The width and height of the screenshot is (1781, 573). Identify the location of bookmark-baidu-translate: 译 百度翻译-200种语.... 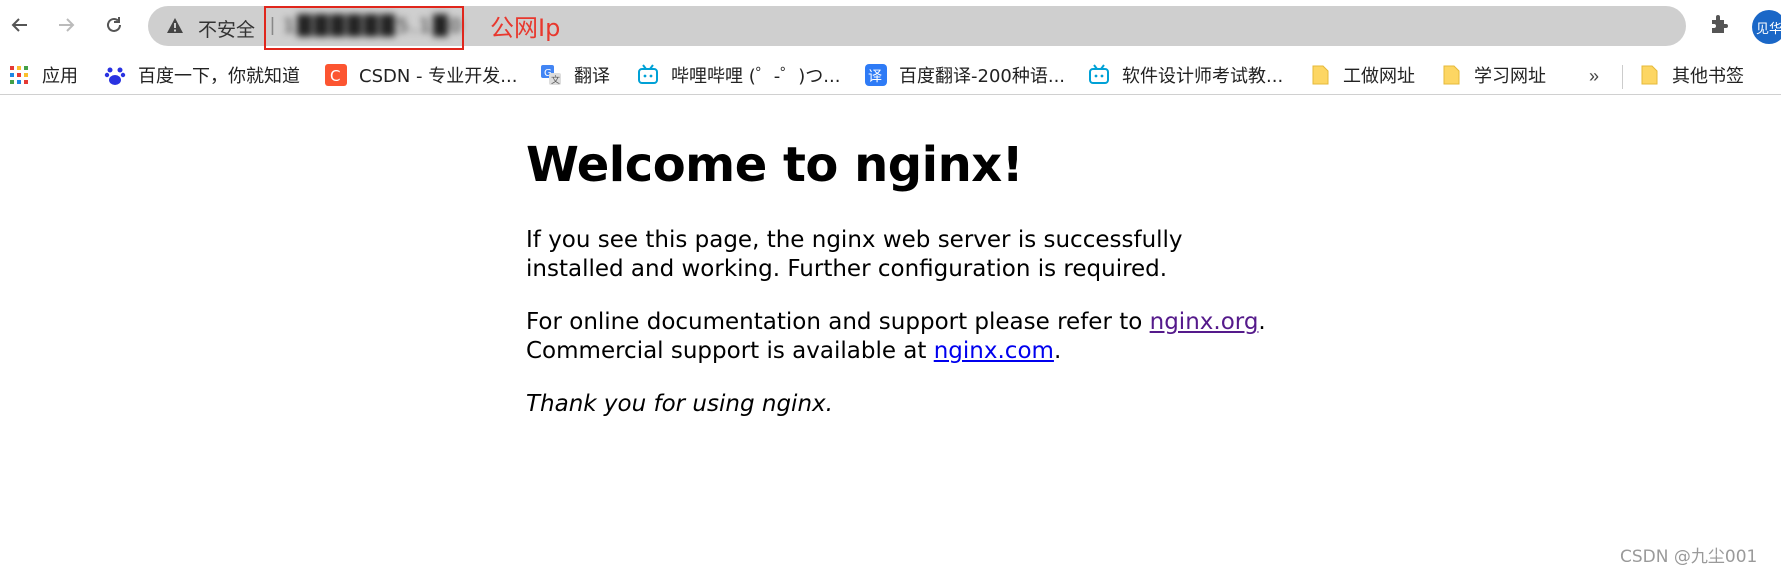
(965, 75).